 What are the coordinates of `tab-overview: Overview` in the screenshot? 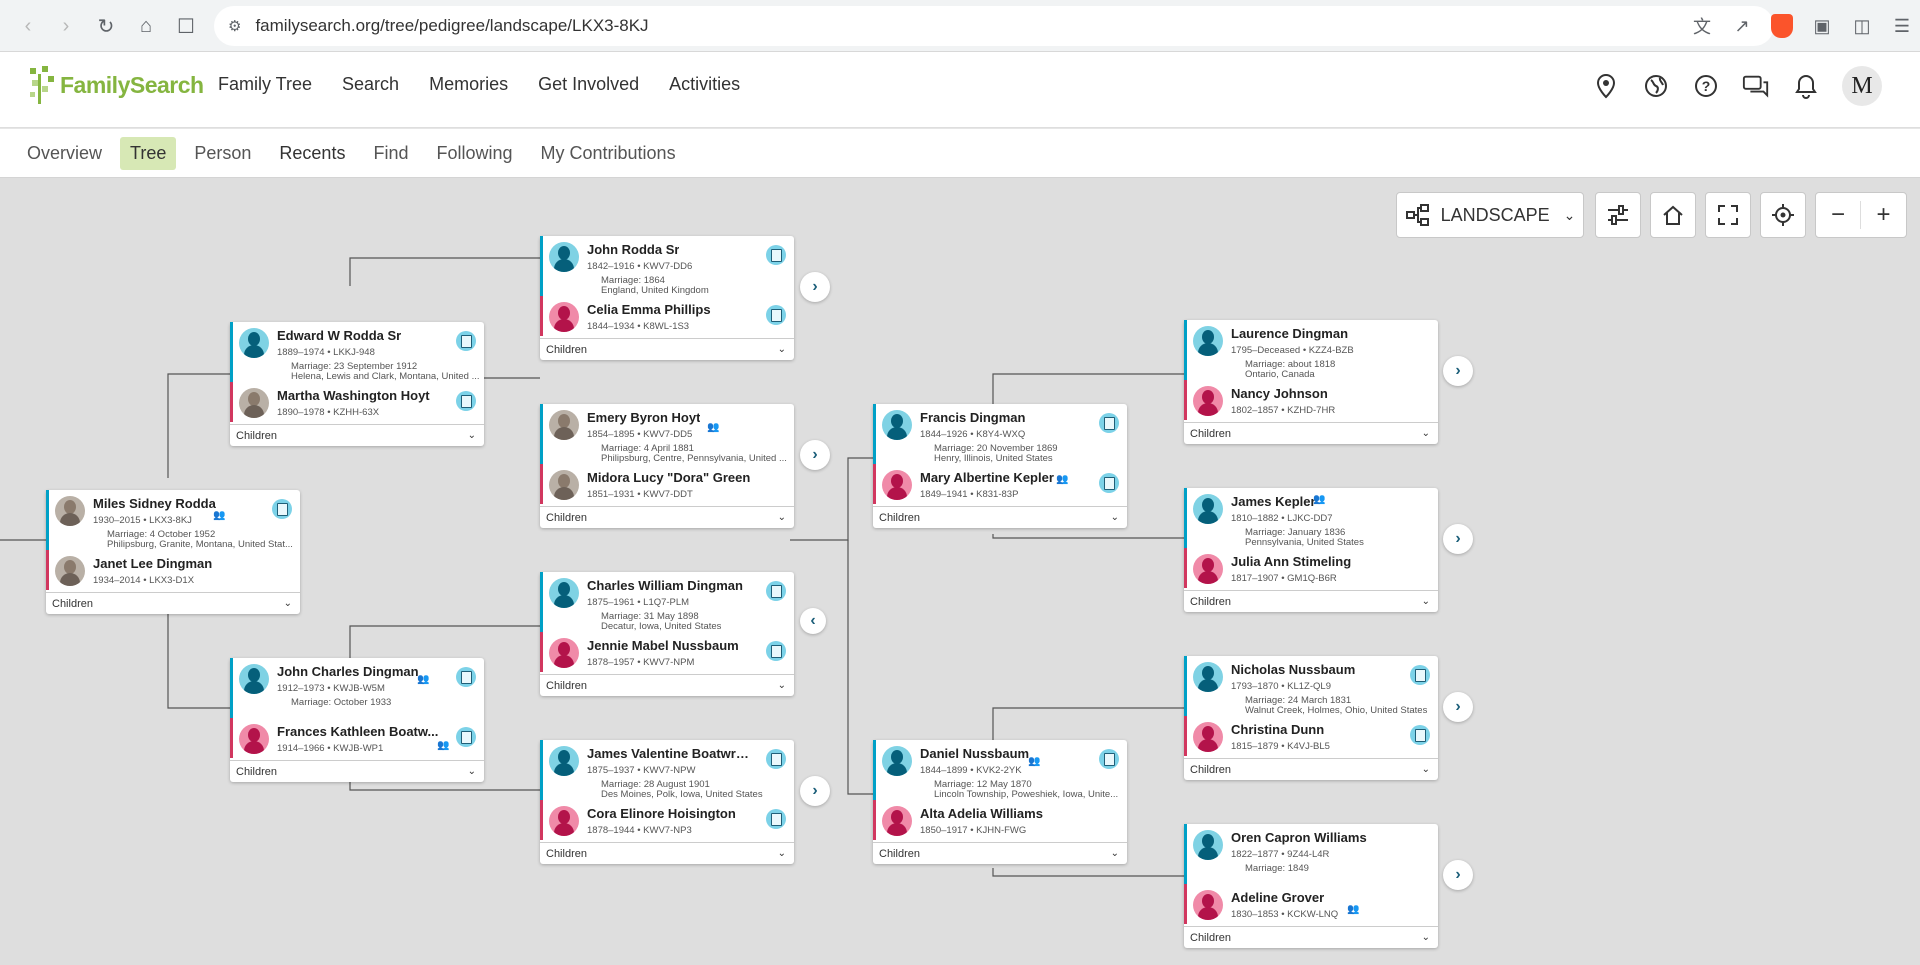 It's located at (64, 153).